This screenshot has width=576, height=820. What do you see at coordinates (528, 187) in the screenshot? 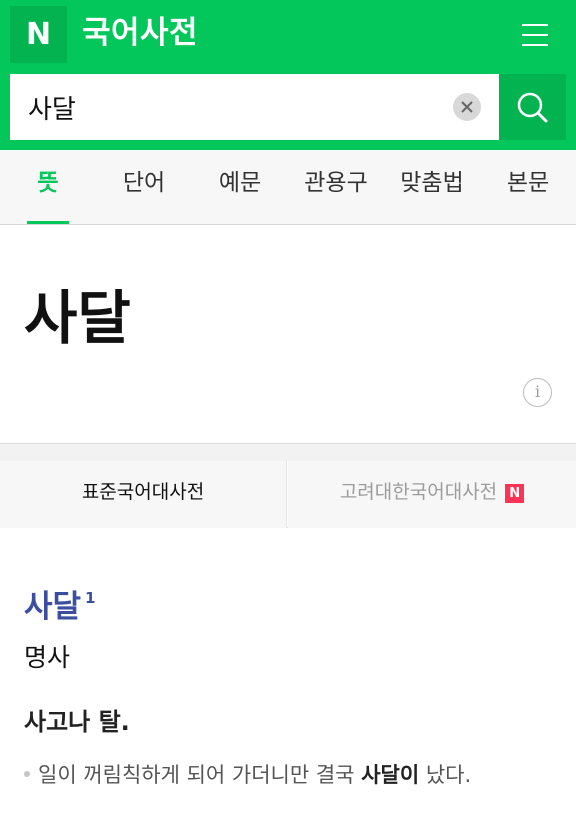
I see `tab-fulltext: 본문` at bounding box center [528, 187].